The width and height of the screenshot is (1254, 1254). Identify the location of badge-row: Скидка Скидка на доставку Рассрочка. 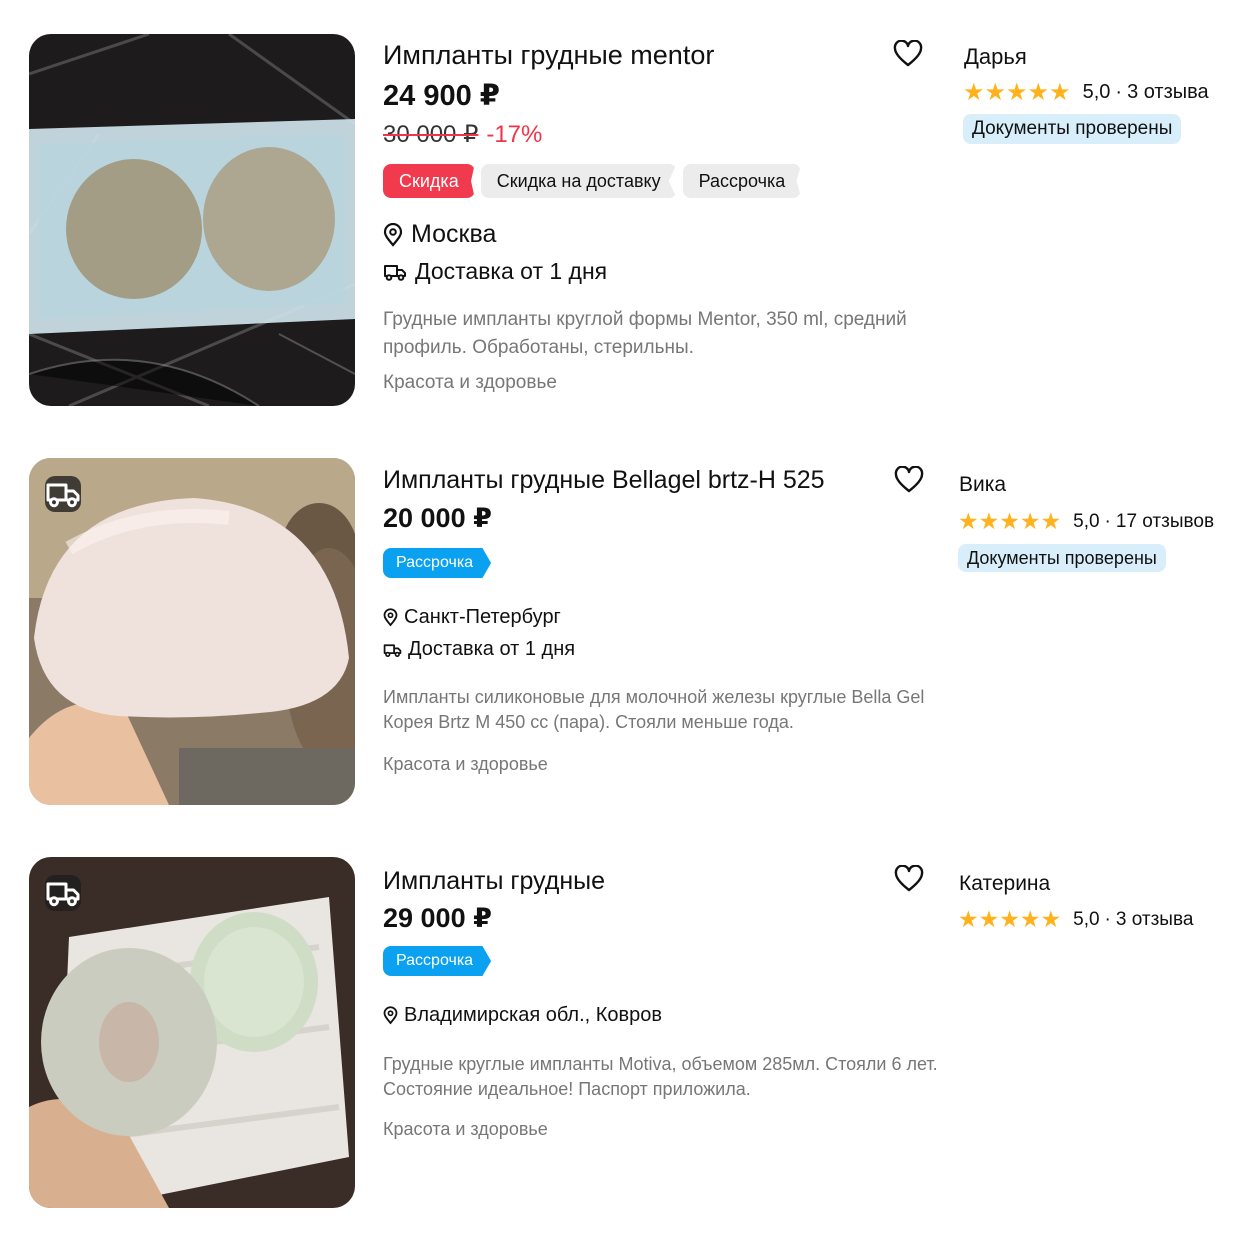
(592, 181).